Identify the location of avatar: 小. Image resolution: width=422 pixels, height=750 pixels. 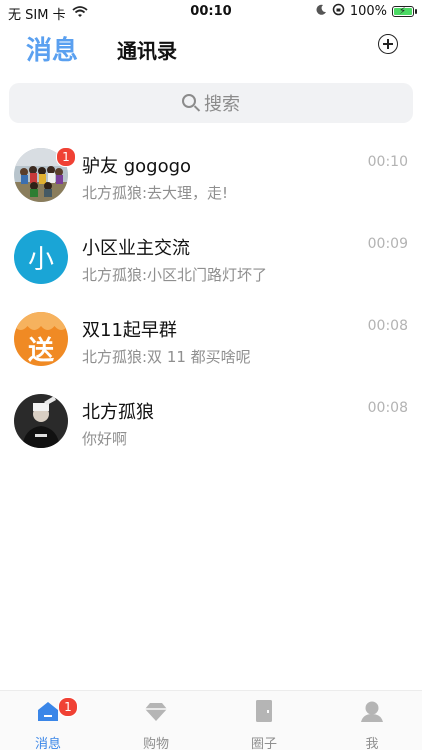
(41, 257).